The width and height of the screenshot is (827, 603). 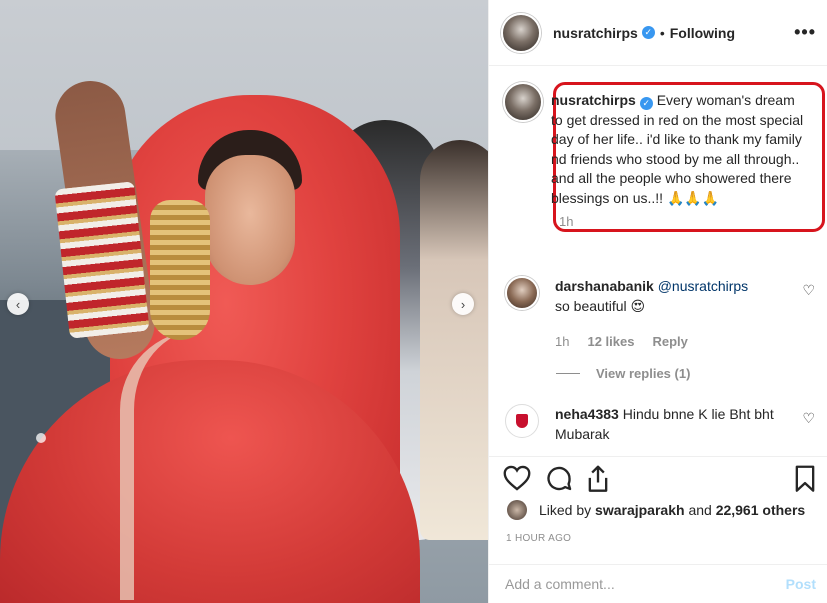 I want to click on post-comment-button: Post, so click(x=801, y=584).